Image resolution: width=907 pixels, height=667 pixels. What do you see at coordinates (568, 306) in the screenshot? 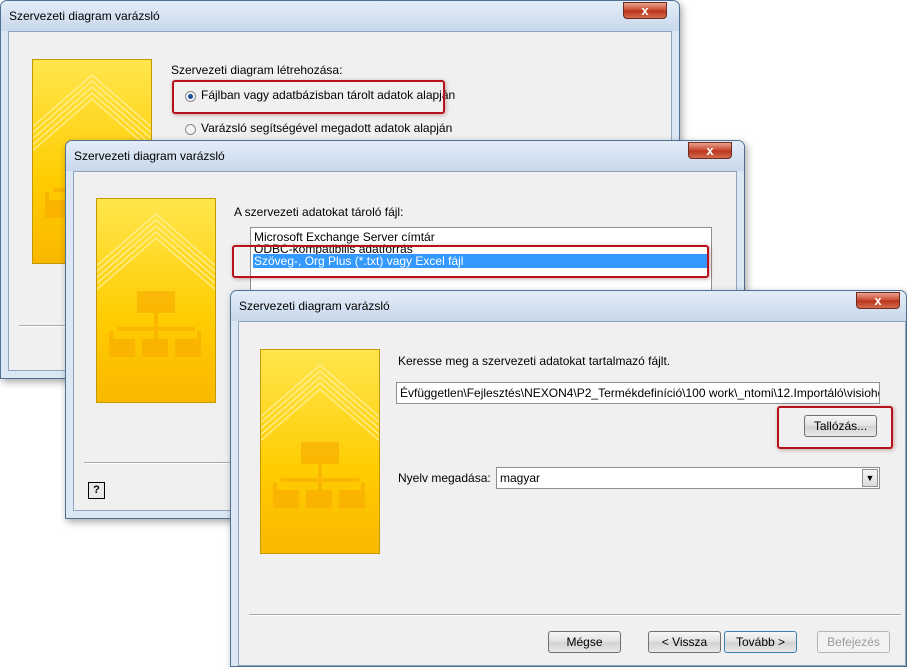
I see `dialog-3-titlebar: Szervezeti diagram varázsló x` at bounding box center [568, 306].